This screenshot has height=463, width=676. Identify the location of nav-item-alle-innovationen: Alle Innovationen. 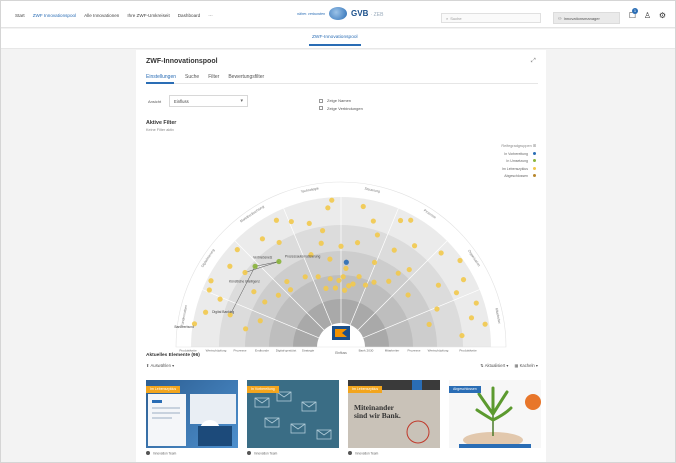
(101, 15).